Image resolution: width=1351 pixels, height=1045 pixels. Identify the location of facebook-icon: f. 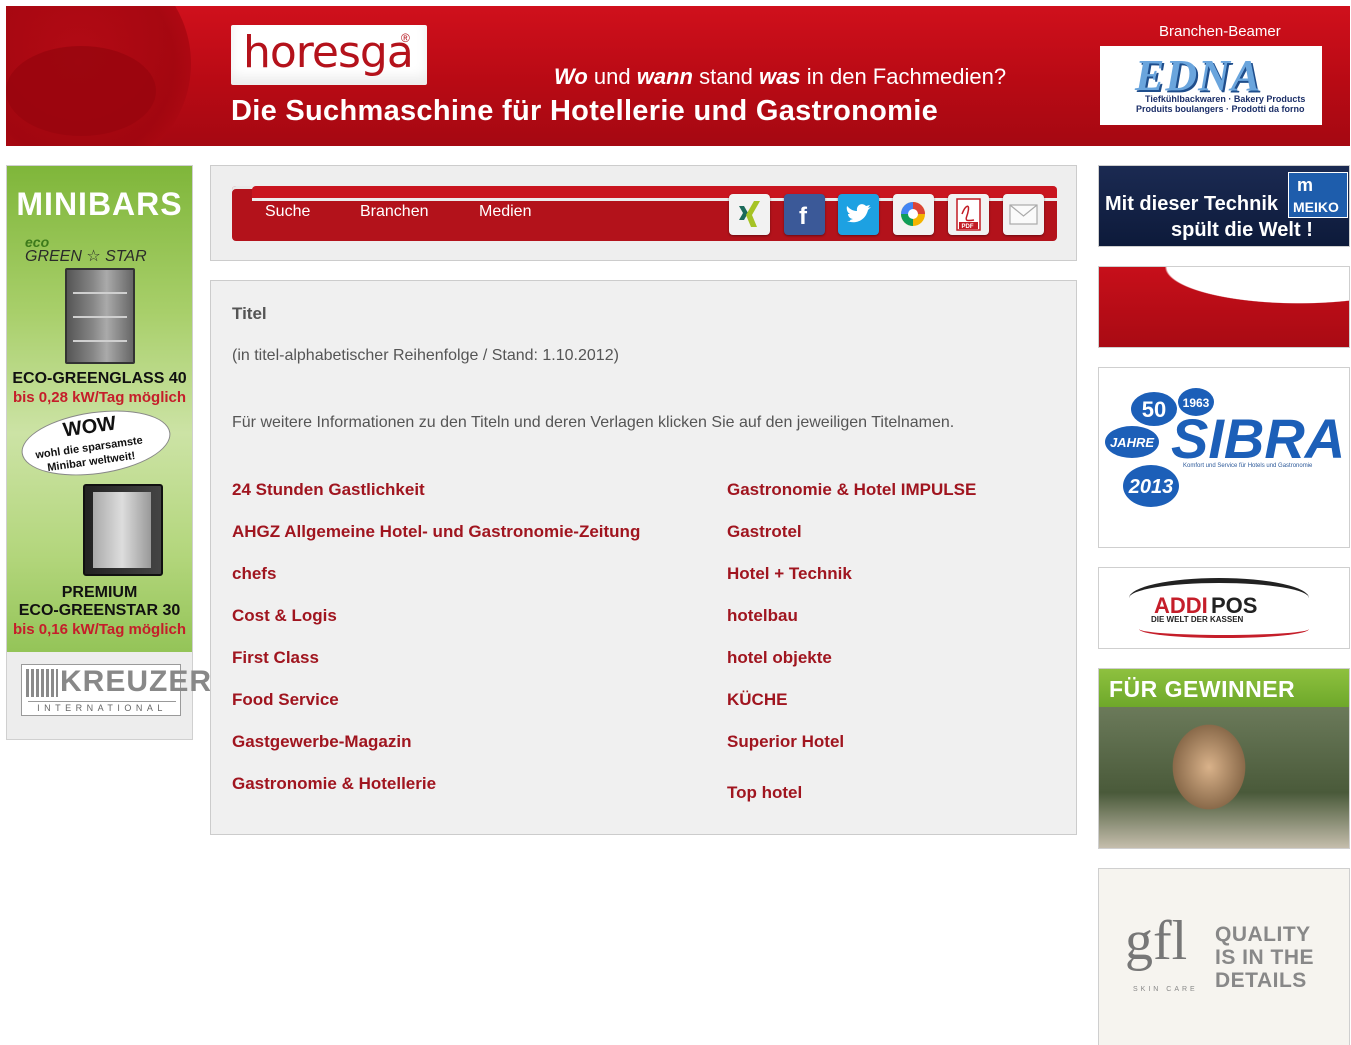
(804, 214).